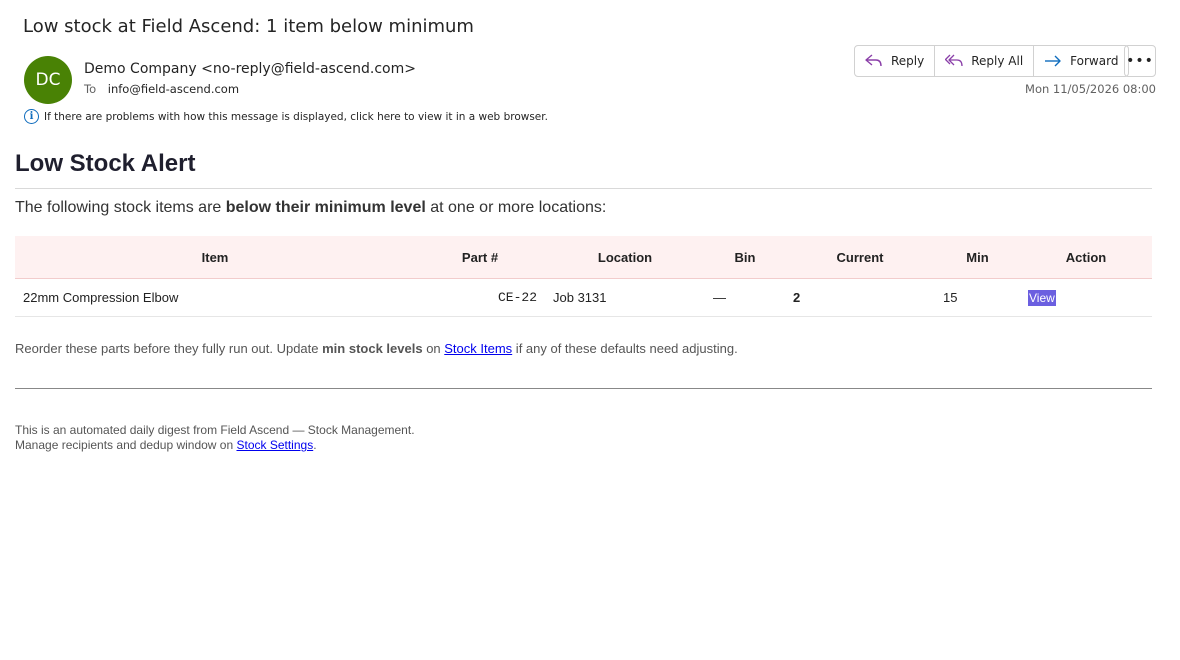 Image resolution: width=1180 pixels, height=660 pixels. Describe the element at coordinates (625, 297) in the screenshot. I see `cell-location: Job 3131` at that location.